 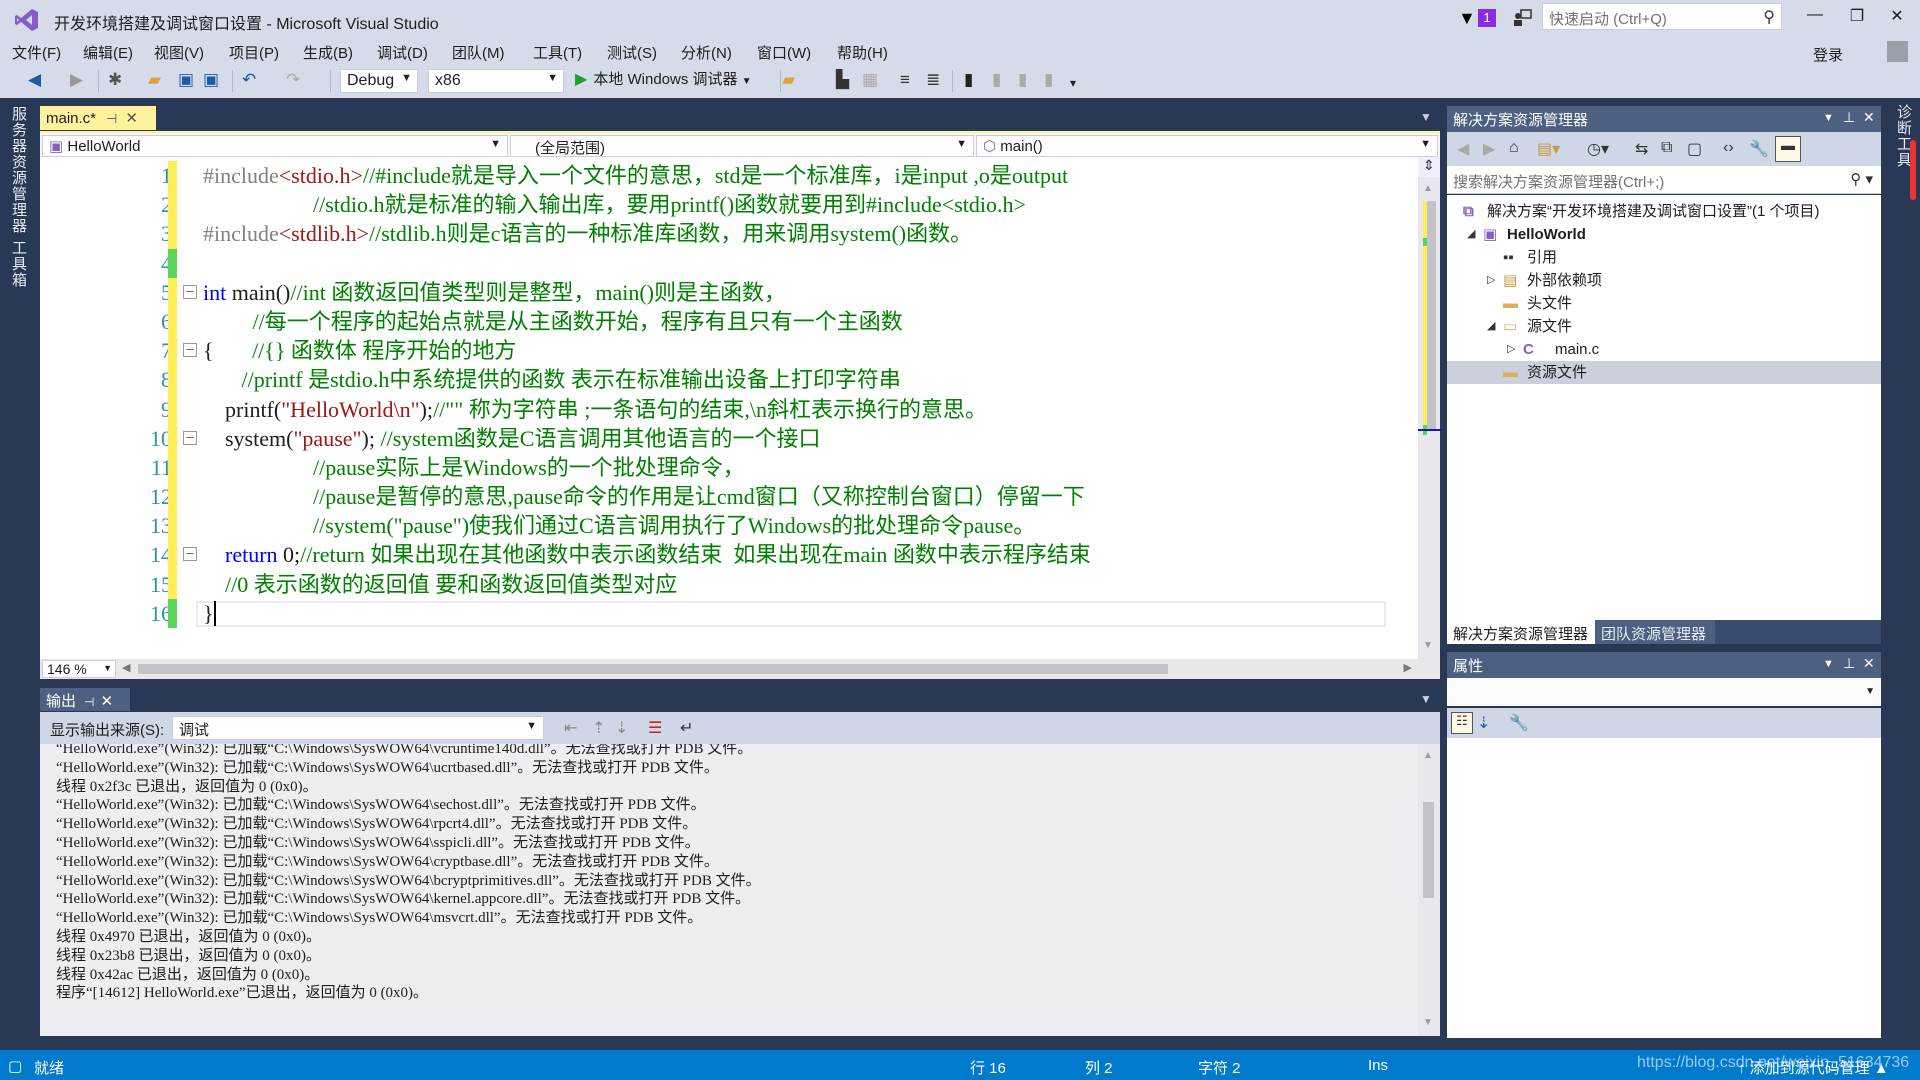 What do you see at coordinates (34, 80) in the screenshot?
I see `navigate-back-icon: ◀` at bounding box center [34, 80].